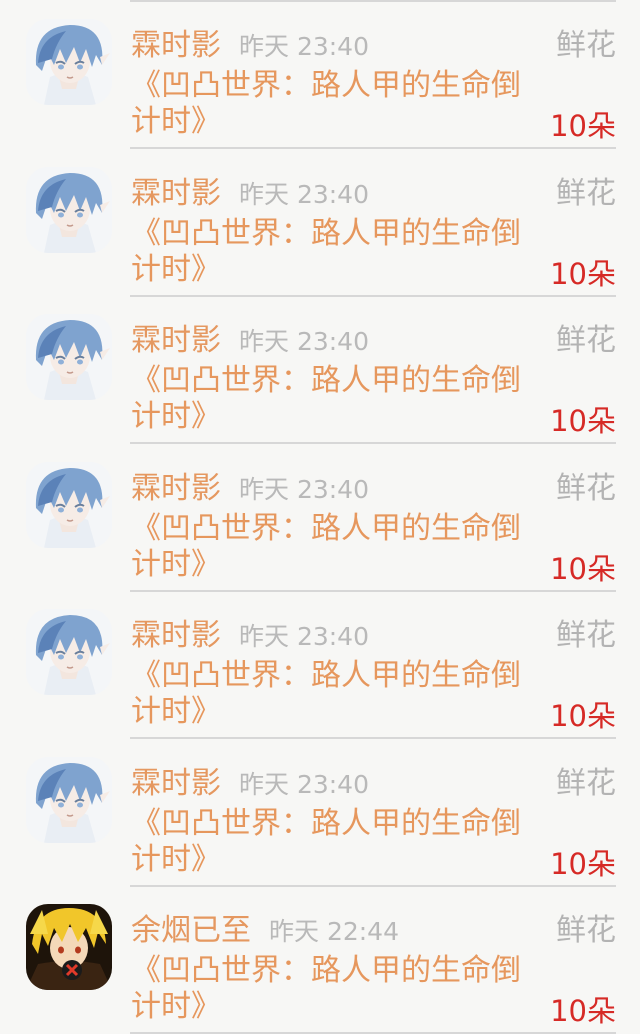 The image size is (640, 1034). I want to click on gift-record-row: 余烟已至 昨天 22:44 鲜花 《凹凸世界：路人甲的生命倒计时》 10朵, so click(320, 960).